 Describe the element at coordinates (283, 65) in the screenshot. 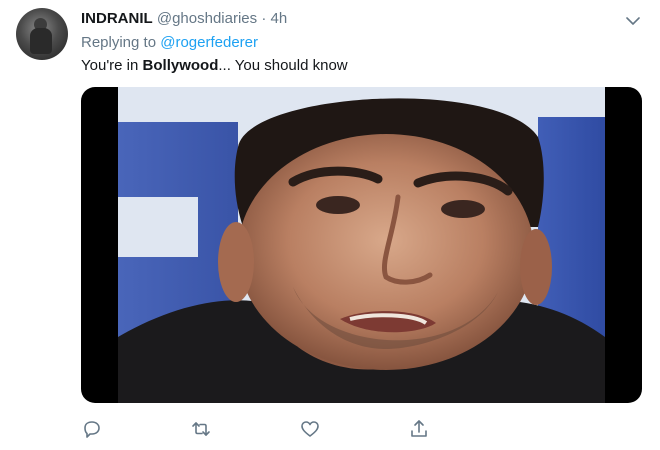

I see `tweet-text-after: ... You should know` at that location.